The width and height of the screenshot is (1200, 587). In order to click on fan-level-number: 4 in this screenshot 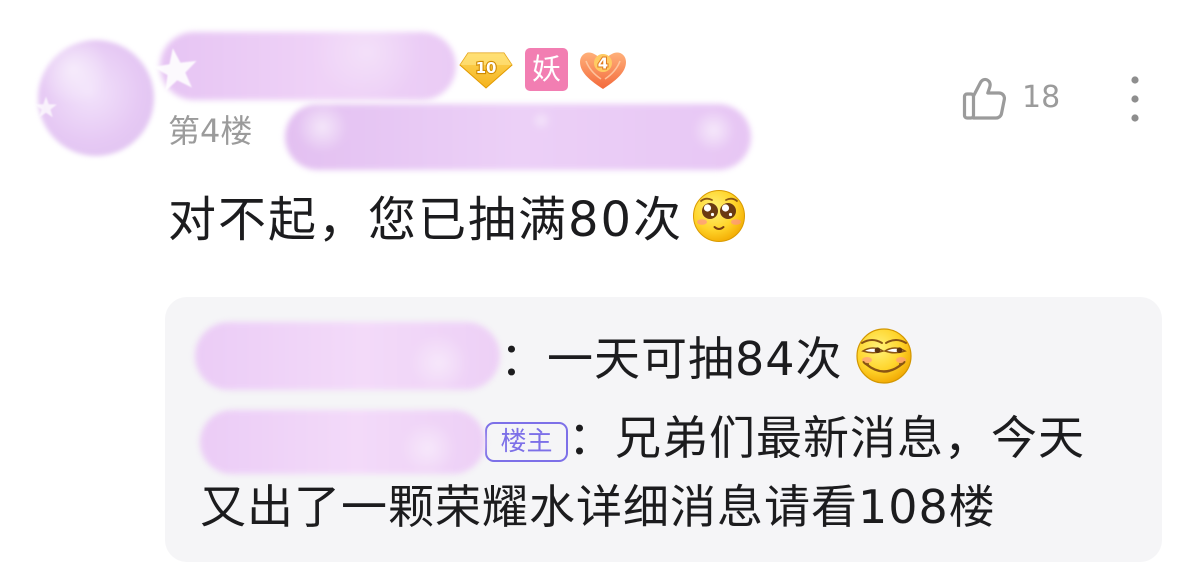, I will do `click(603, 64)`.